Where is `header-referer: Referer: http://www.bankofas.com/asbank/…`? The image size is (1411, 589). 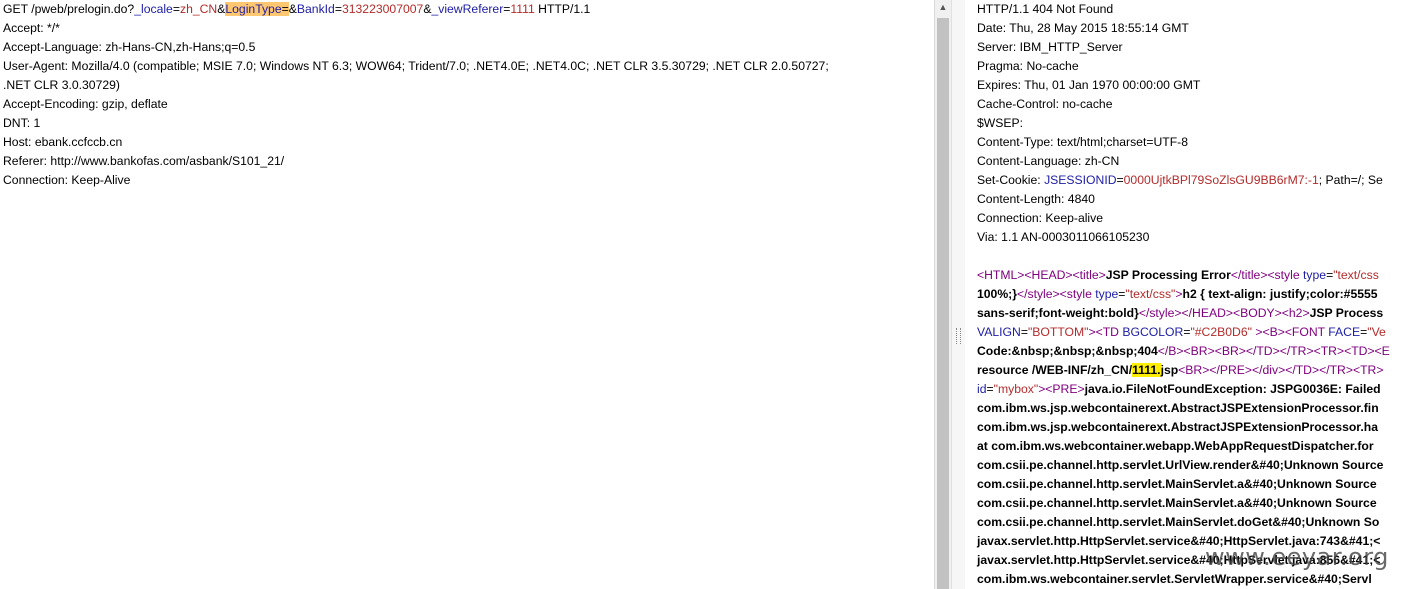 header-referer: Referer: http://www.bankofas.com/asbank/… is located at coordinates (144, 161).